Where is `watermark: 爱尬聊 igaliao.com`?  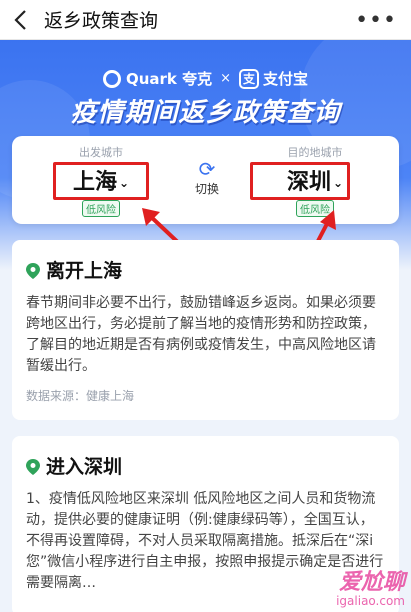 watermark: 爱尬聊 igaliao.com is located at coordinates (370, 586).